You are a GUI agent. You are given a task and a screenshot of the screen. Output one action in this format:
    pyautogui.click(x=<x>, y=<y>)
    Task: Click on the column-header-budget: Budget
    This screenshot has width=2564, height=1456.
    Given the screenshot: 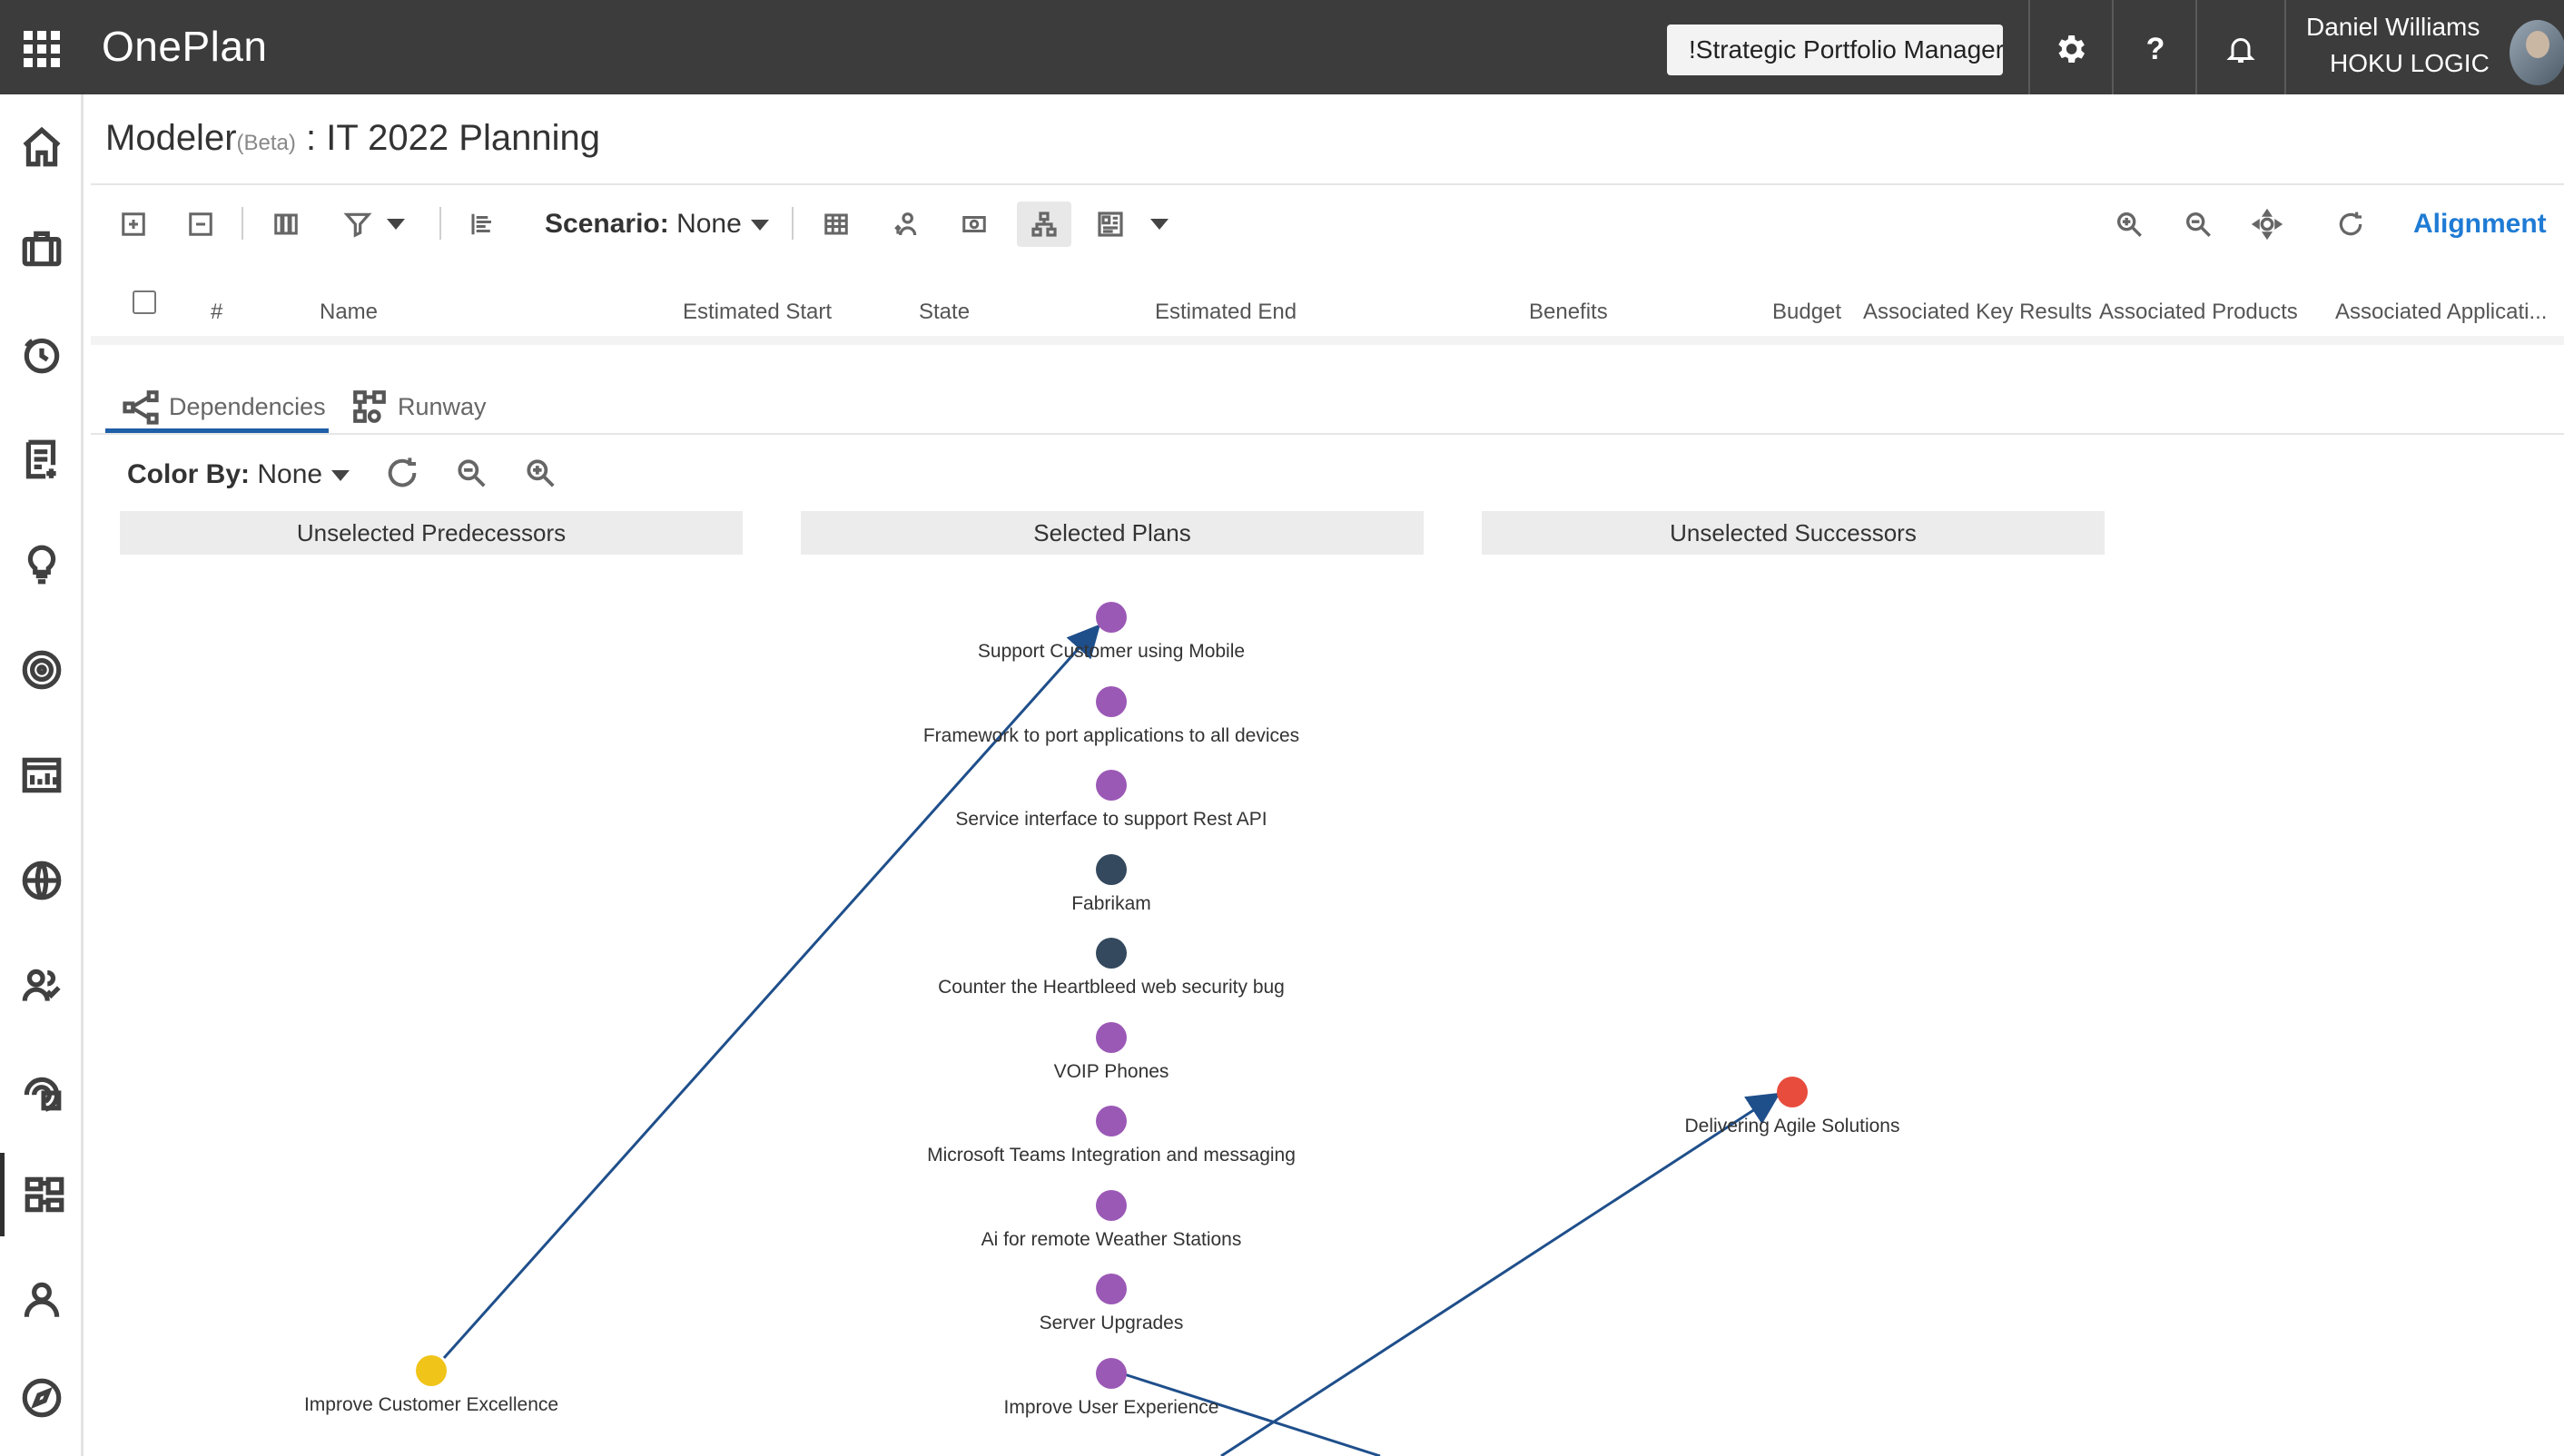 What is the action you would take?
    pyautogui.click(x=1806, y=312)
    